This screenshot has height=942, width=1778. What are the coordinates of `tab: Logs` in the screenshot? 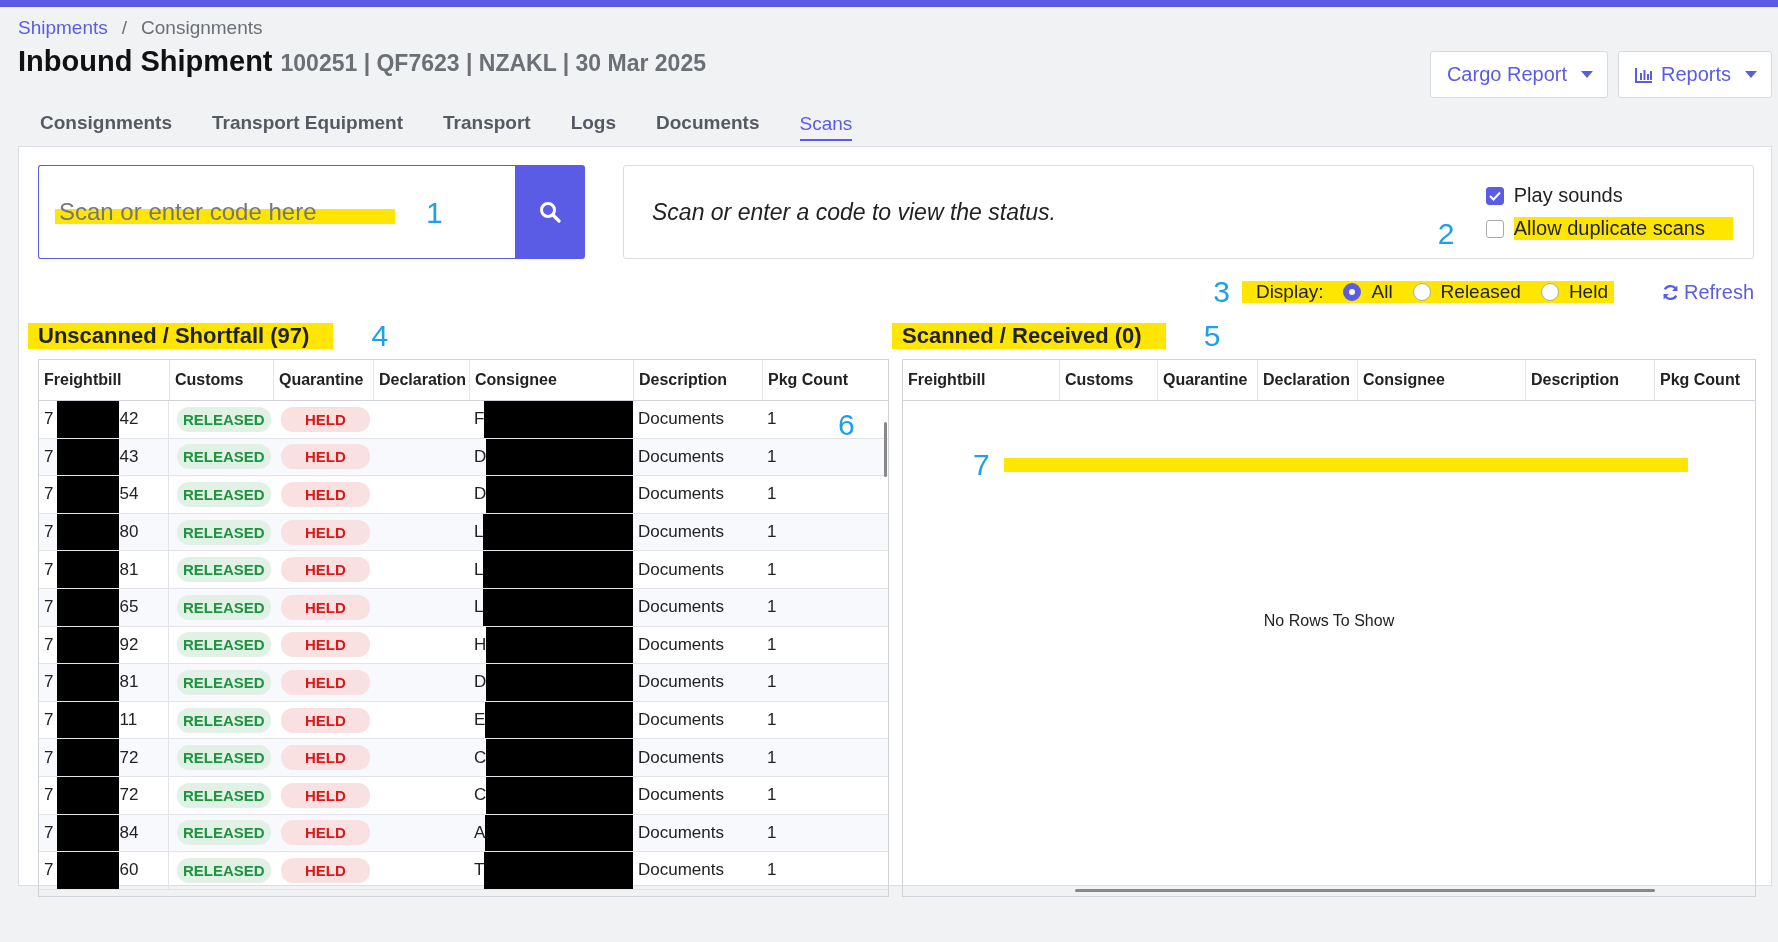 It's located at (593, 126).